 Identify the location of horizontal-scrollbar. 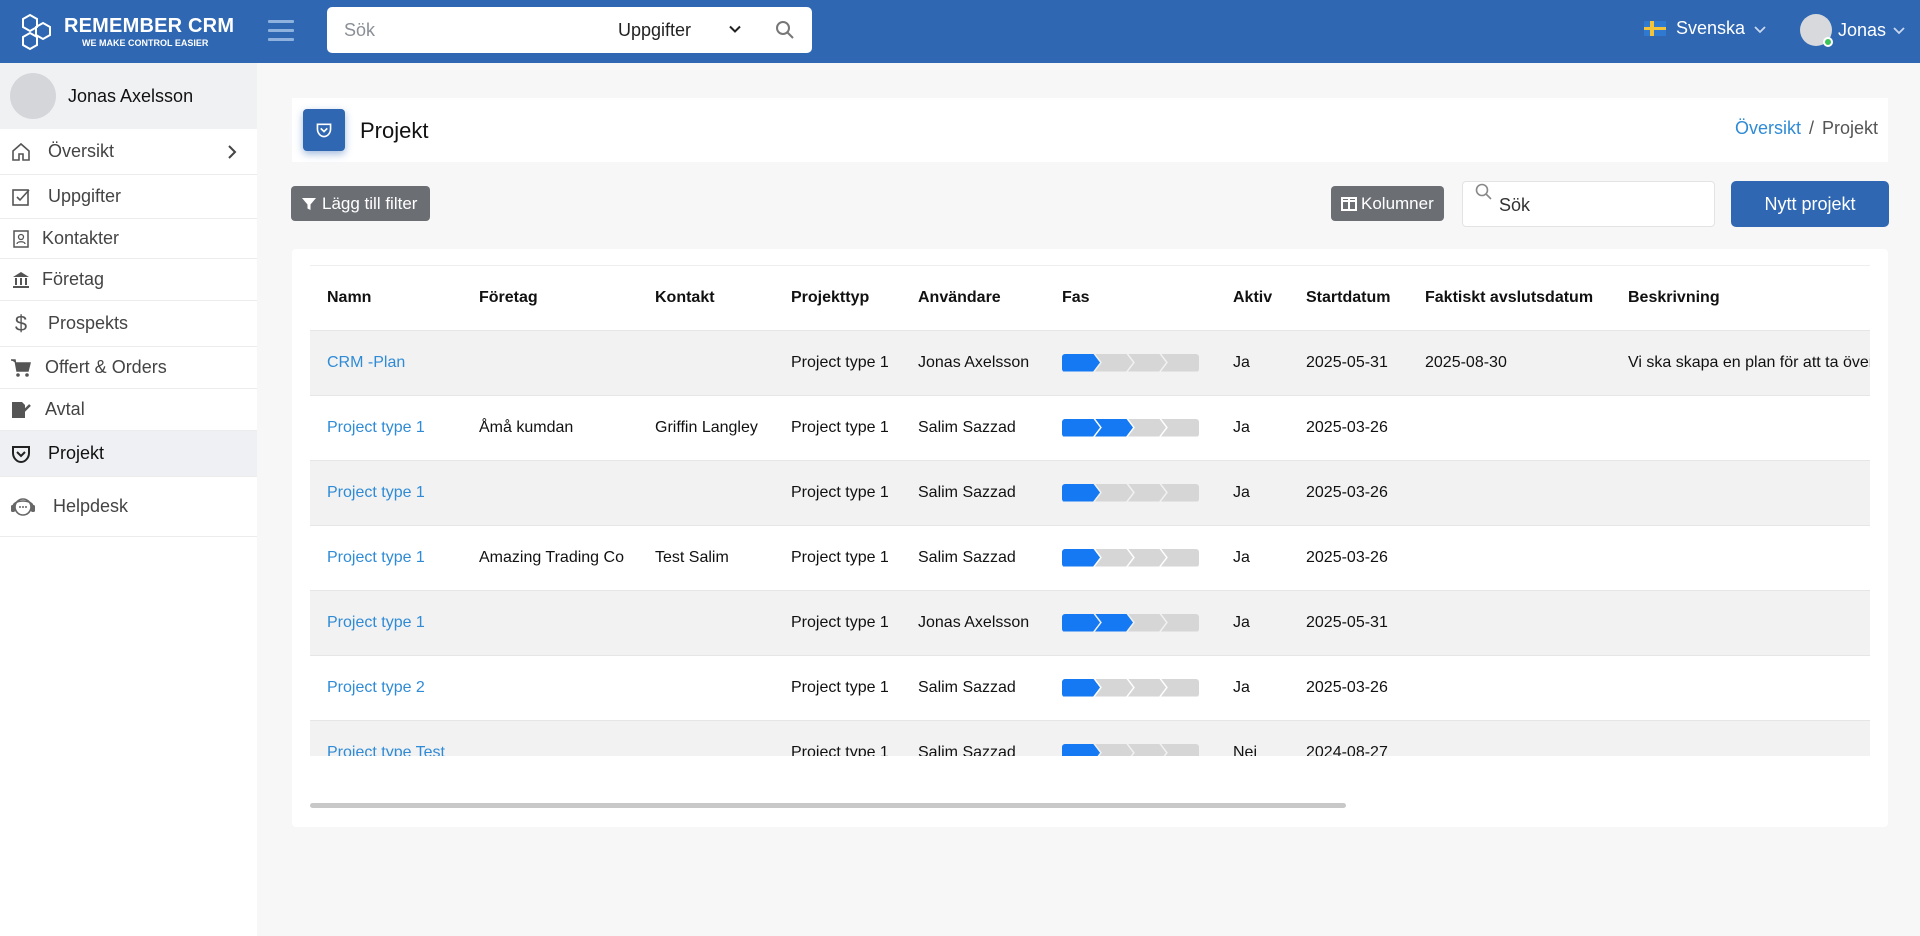
(828, 805).